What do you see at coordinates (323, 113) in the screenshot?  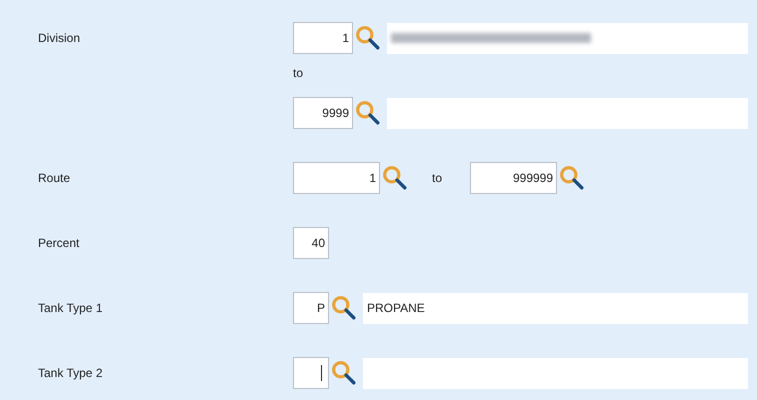 I see `code-field: 9999` at bounding box center [323, 113].